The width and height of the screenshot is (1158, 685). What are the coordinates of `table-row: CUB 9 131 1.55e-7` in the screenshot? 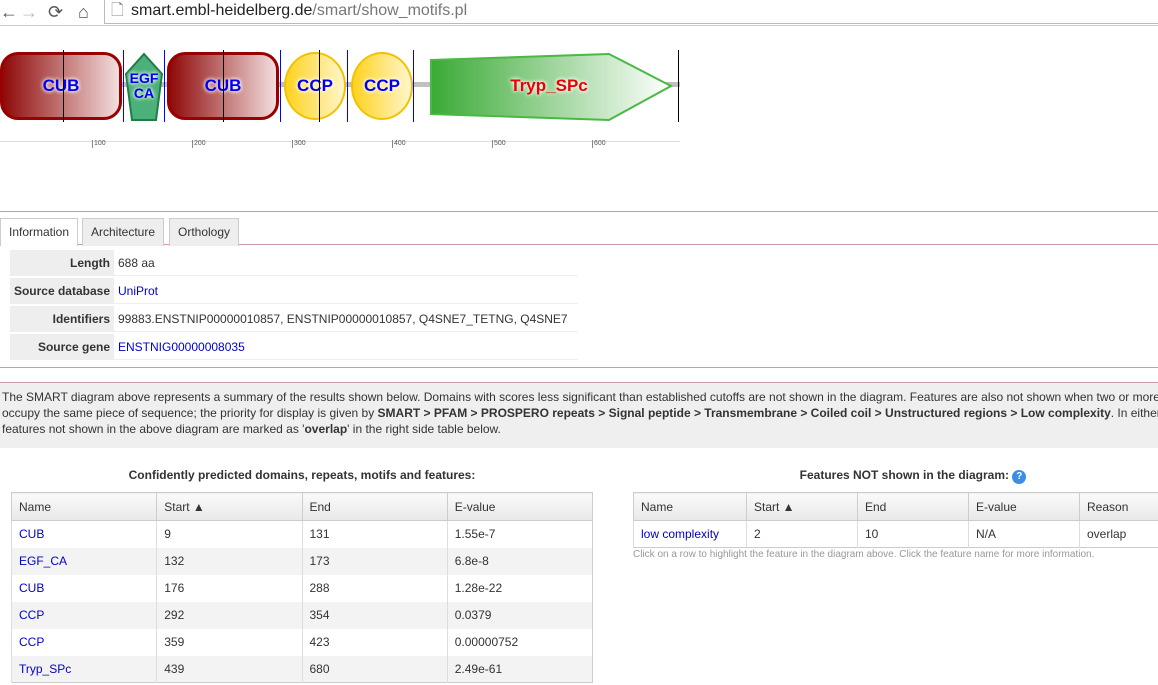 It's located at (301, 534).